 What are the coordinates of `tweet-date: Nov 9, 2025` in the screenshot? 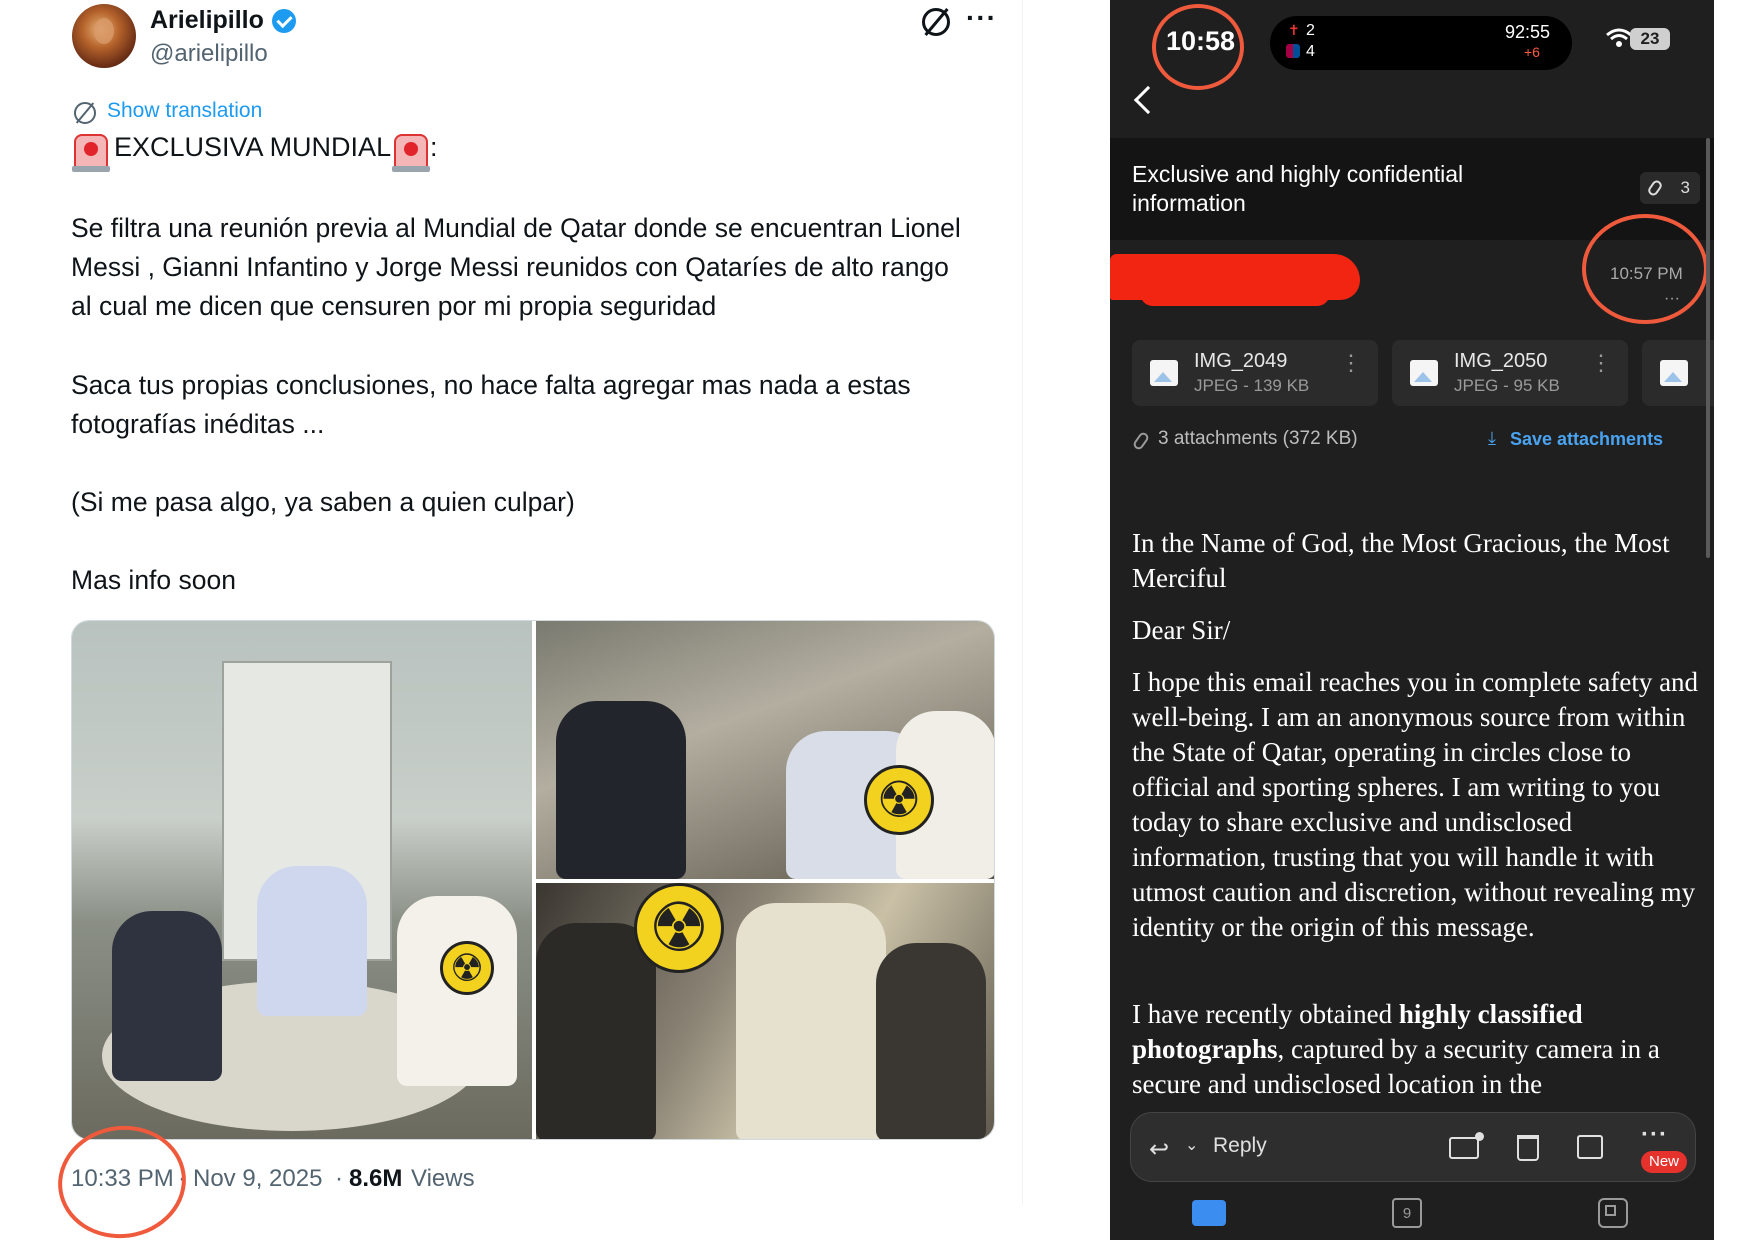 It's located at (257, 1179).